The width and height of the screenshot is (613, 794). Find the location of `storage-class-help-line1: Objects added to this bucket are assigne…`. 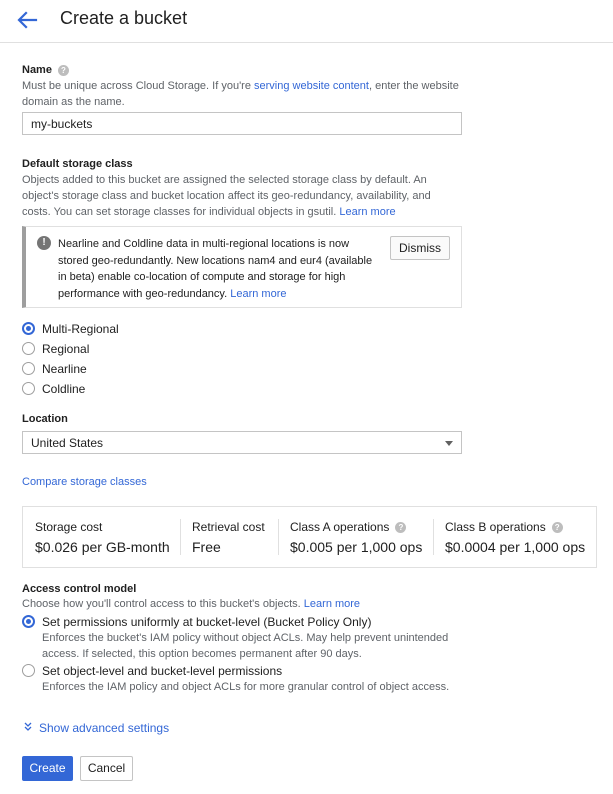

storage-class-help-line1: Objects added to this bucket are assigne… is located at coordinates (224, 180).